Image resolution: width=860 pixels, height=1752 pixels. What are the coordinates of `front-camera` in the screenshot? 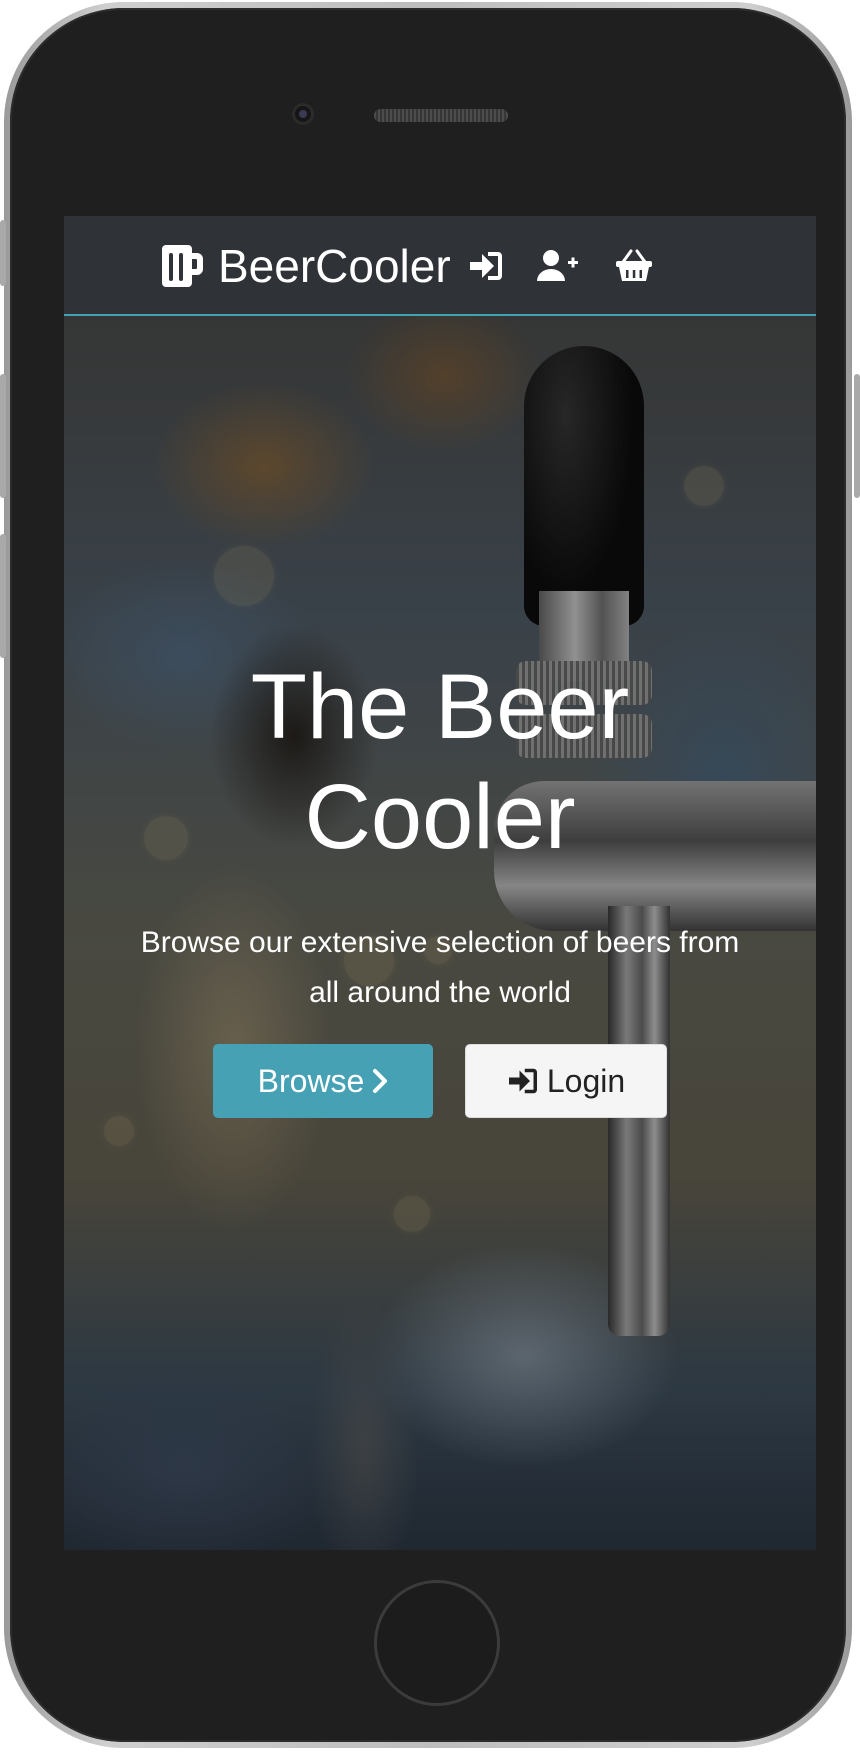 It's located at (303, 114).